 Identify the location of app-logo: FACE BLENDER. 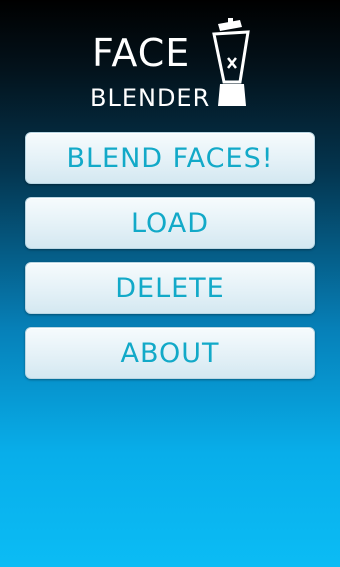
(173, 68).